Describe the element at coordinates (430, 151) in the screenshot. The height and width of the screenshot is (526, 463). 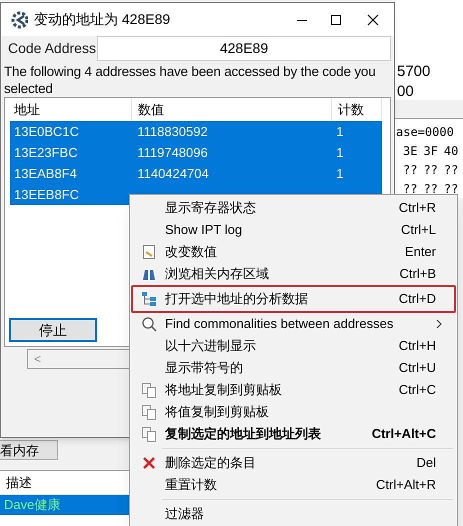
I see `column-header: 3F` at that location.